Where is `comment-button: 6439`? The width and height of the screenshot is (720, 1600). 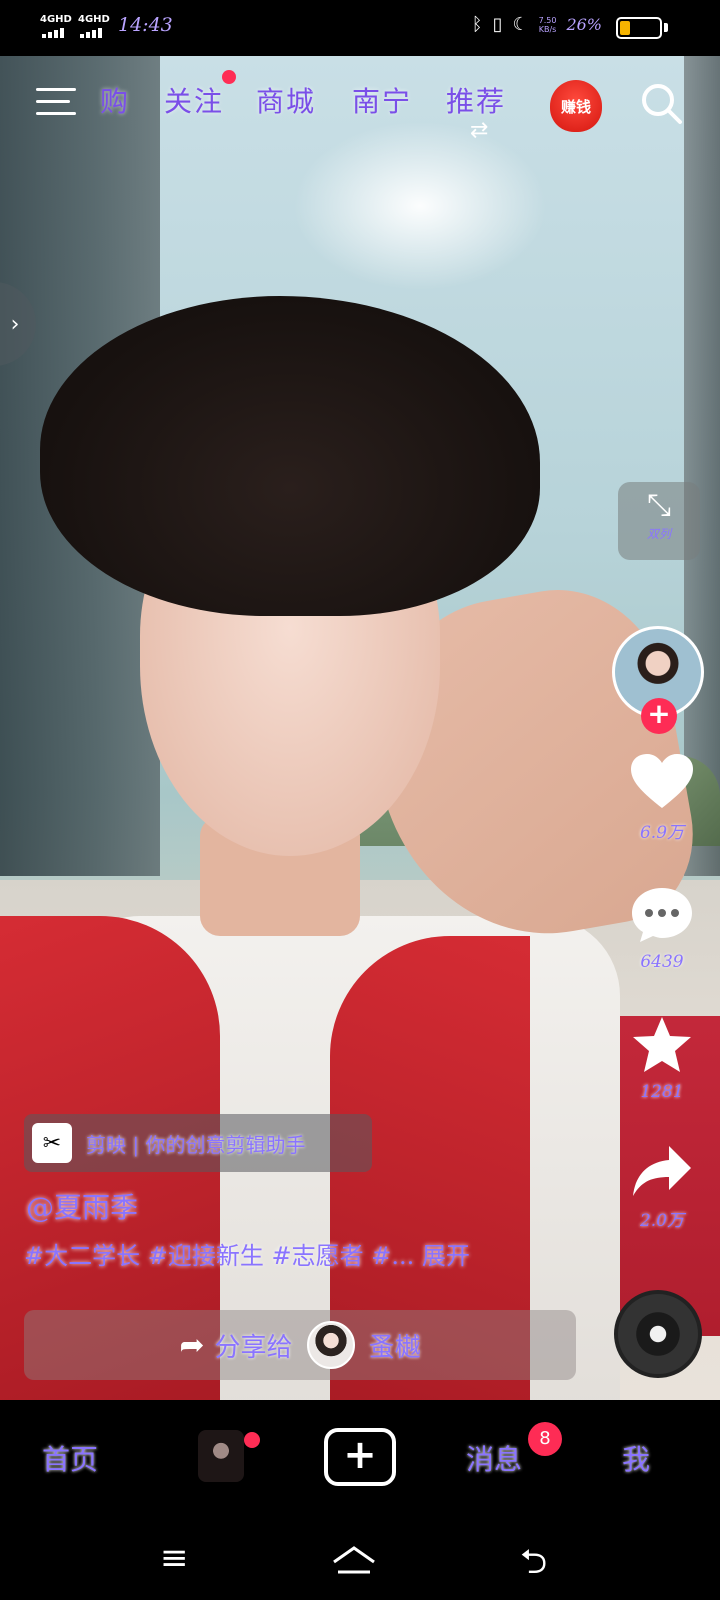
comment-button: 6439 is located at coordinates (662, 928).